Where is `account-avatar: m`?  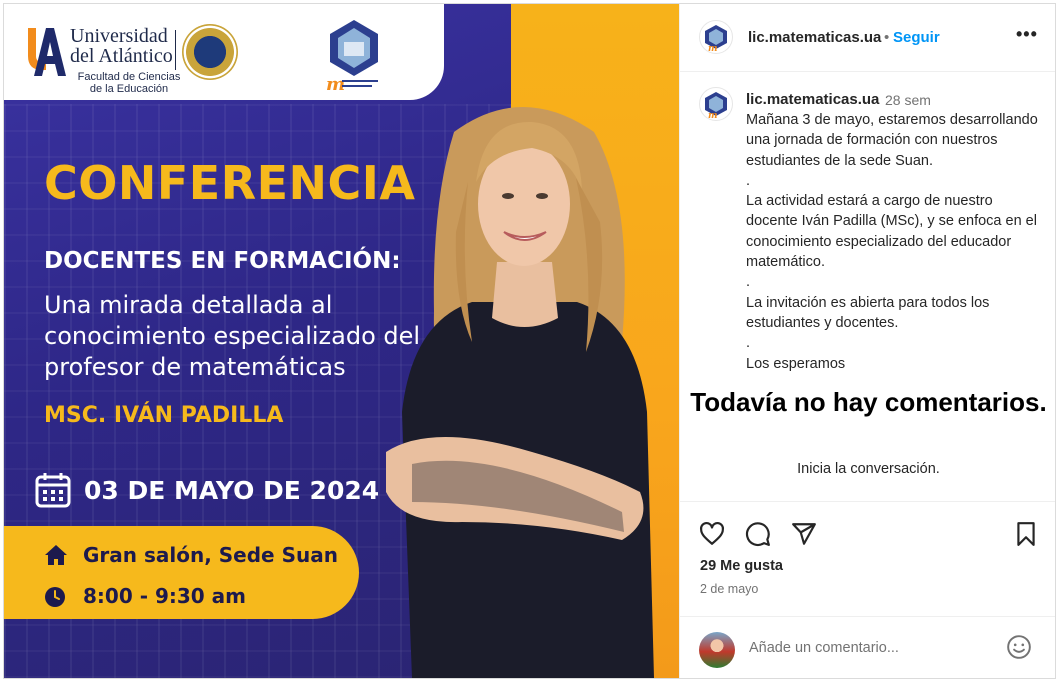 account-avatar: m is located at coordinates (716, 37).